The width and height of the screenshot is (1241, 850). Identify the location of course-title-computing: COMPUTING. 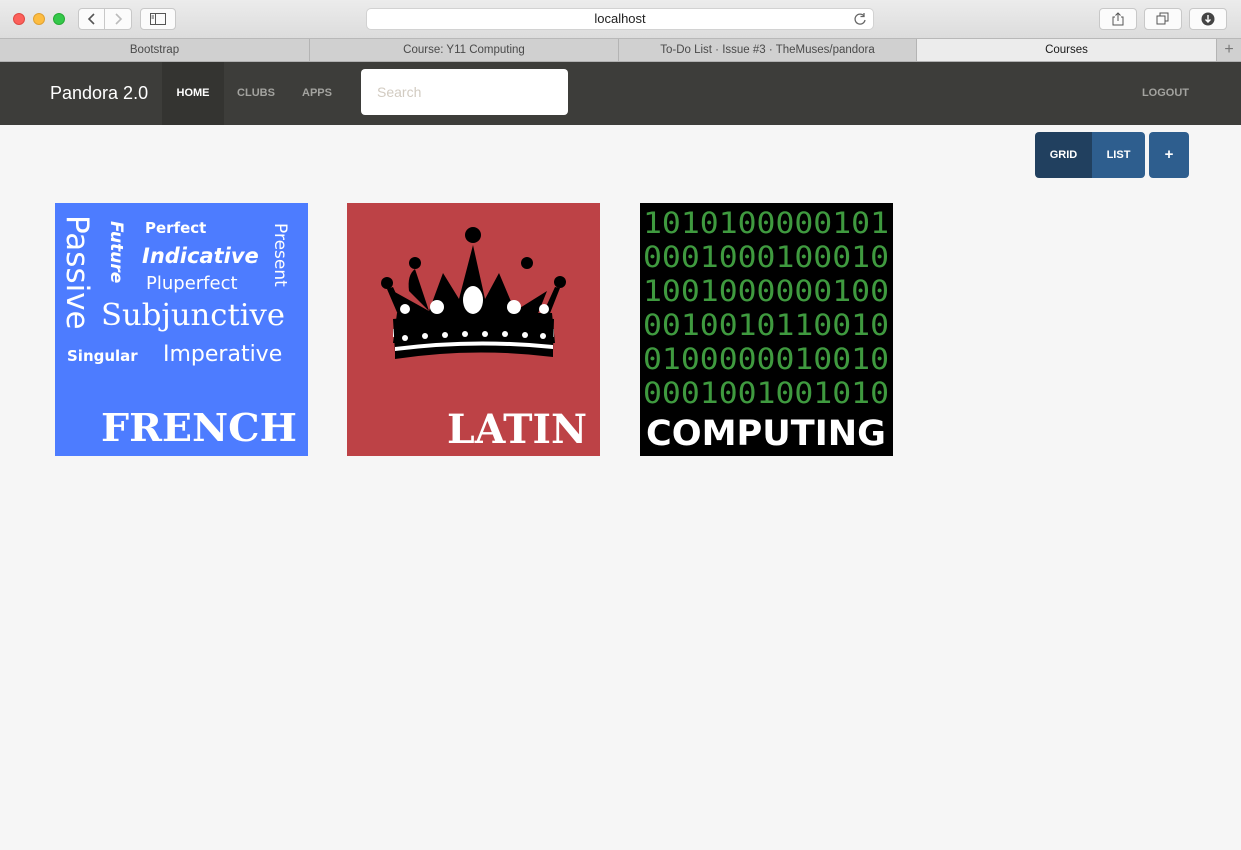
(766, 434).